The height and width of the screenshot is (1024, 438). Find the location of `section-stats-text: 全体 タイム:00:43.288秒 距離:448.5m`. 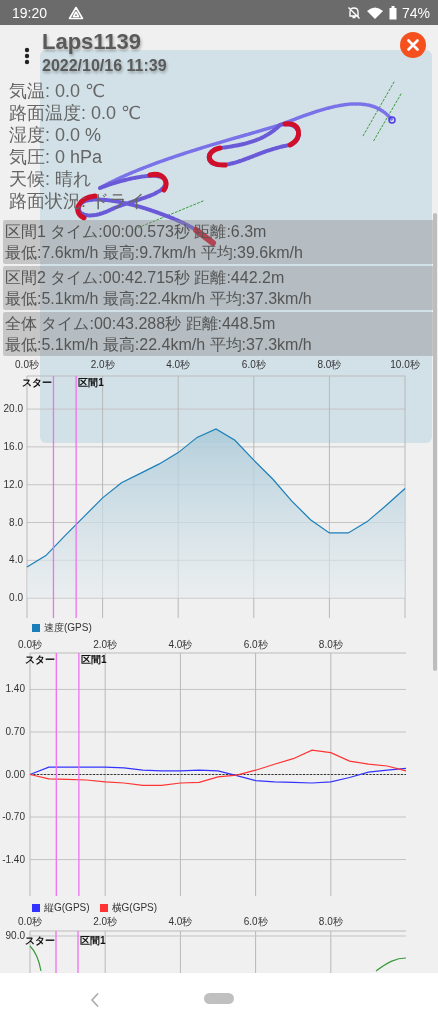

section-stats-text: 全体 タイム:00:43.288秒 距離:448.5m is located at coordinates (141, 324).